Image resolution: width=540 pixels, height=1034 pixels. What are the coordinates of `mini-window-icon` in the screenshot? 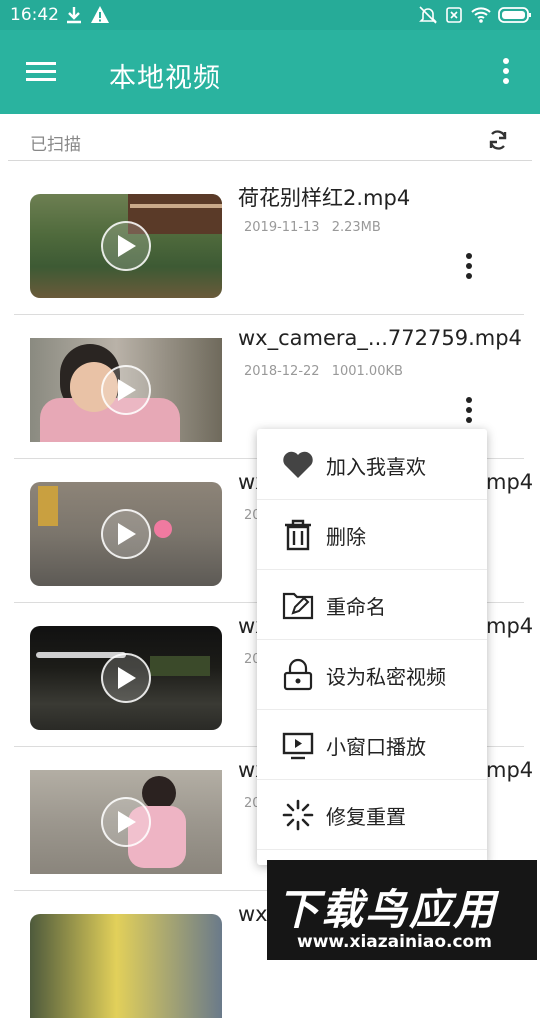 It's located at (298, 746).